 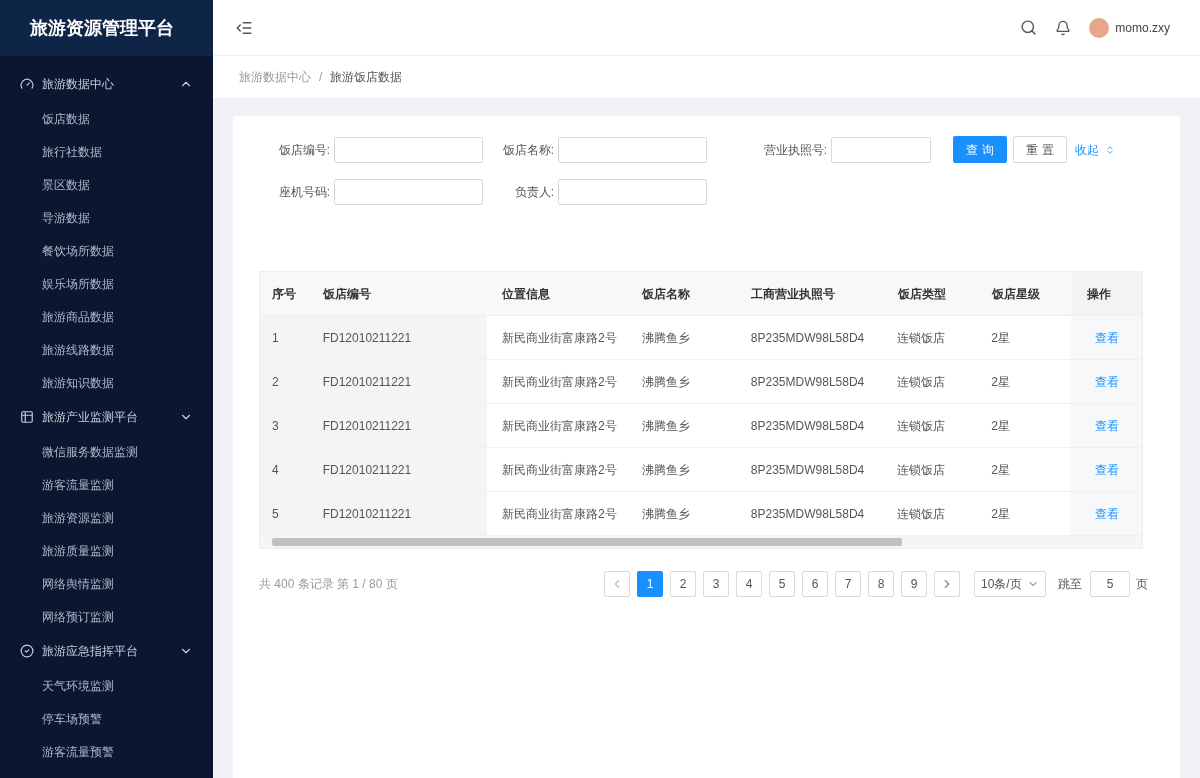 What do you see at coordinates (921, 294) in the screenshot?
I see `column-header: 饭店类型` at bounding box center [921, 294].